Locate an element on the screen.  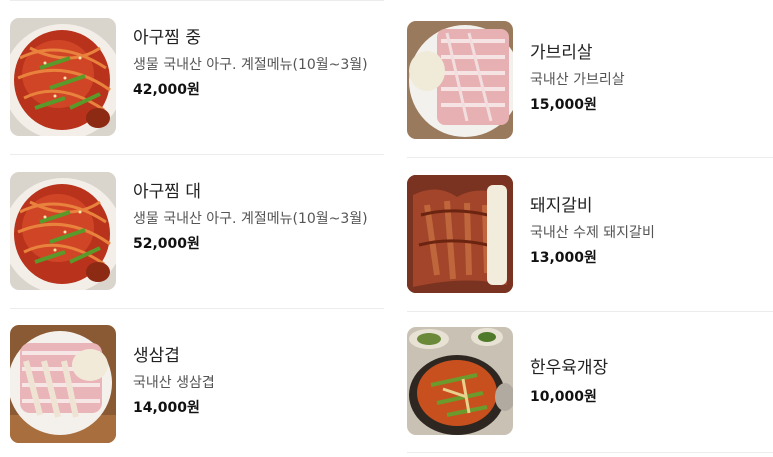
menu-item-price: 14,000원 is located at coordinates (166, 408).